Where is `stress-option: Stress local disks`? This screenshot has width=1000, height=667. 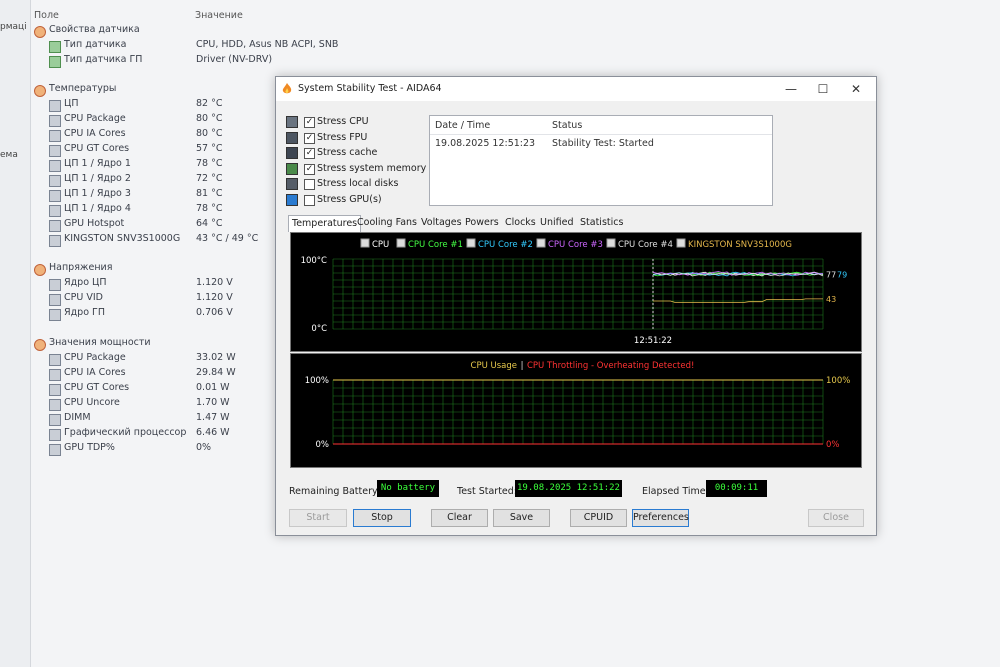 stress-option: Stress local disks is located at coordinates (351, 184).